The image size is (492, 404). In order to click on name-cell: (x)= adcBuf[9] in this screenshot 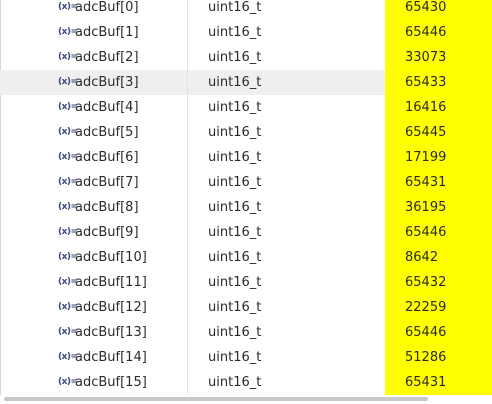, I will do `click(94, 232)`.